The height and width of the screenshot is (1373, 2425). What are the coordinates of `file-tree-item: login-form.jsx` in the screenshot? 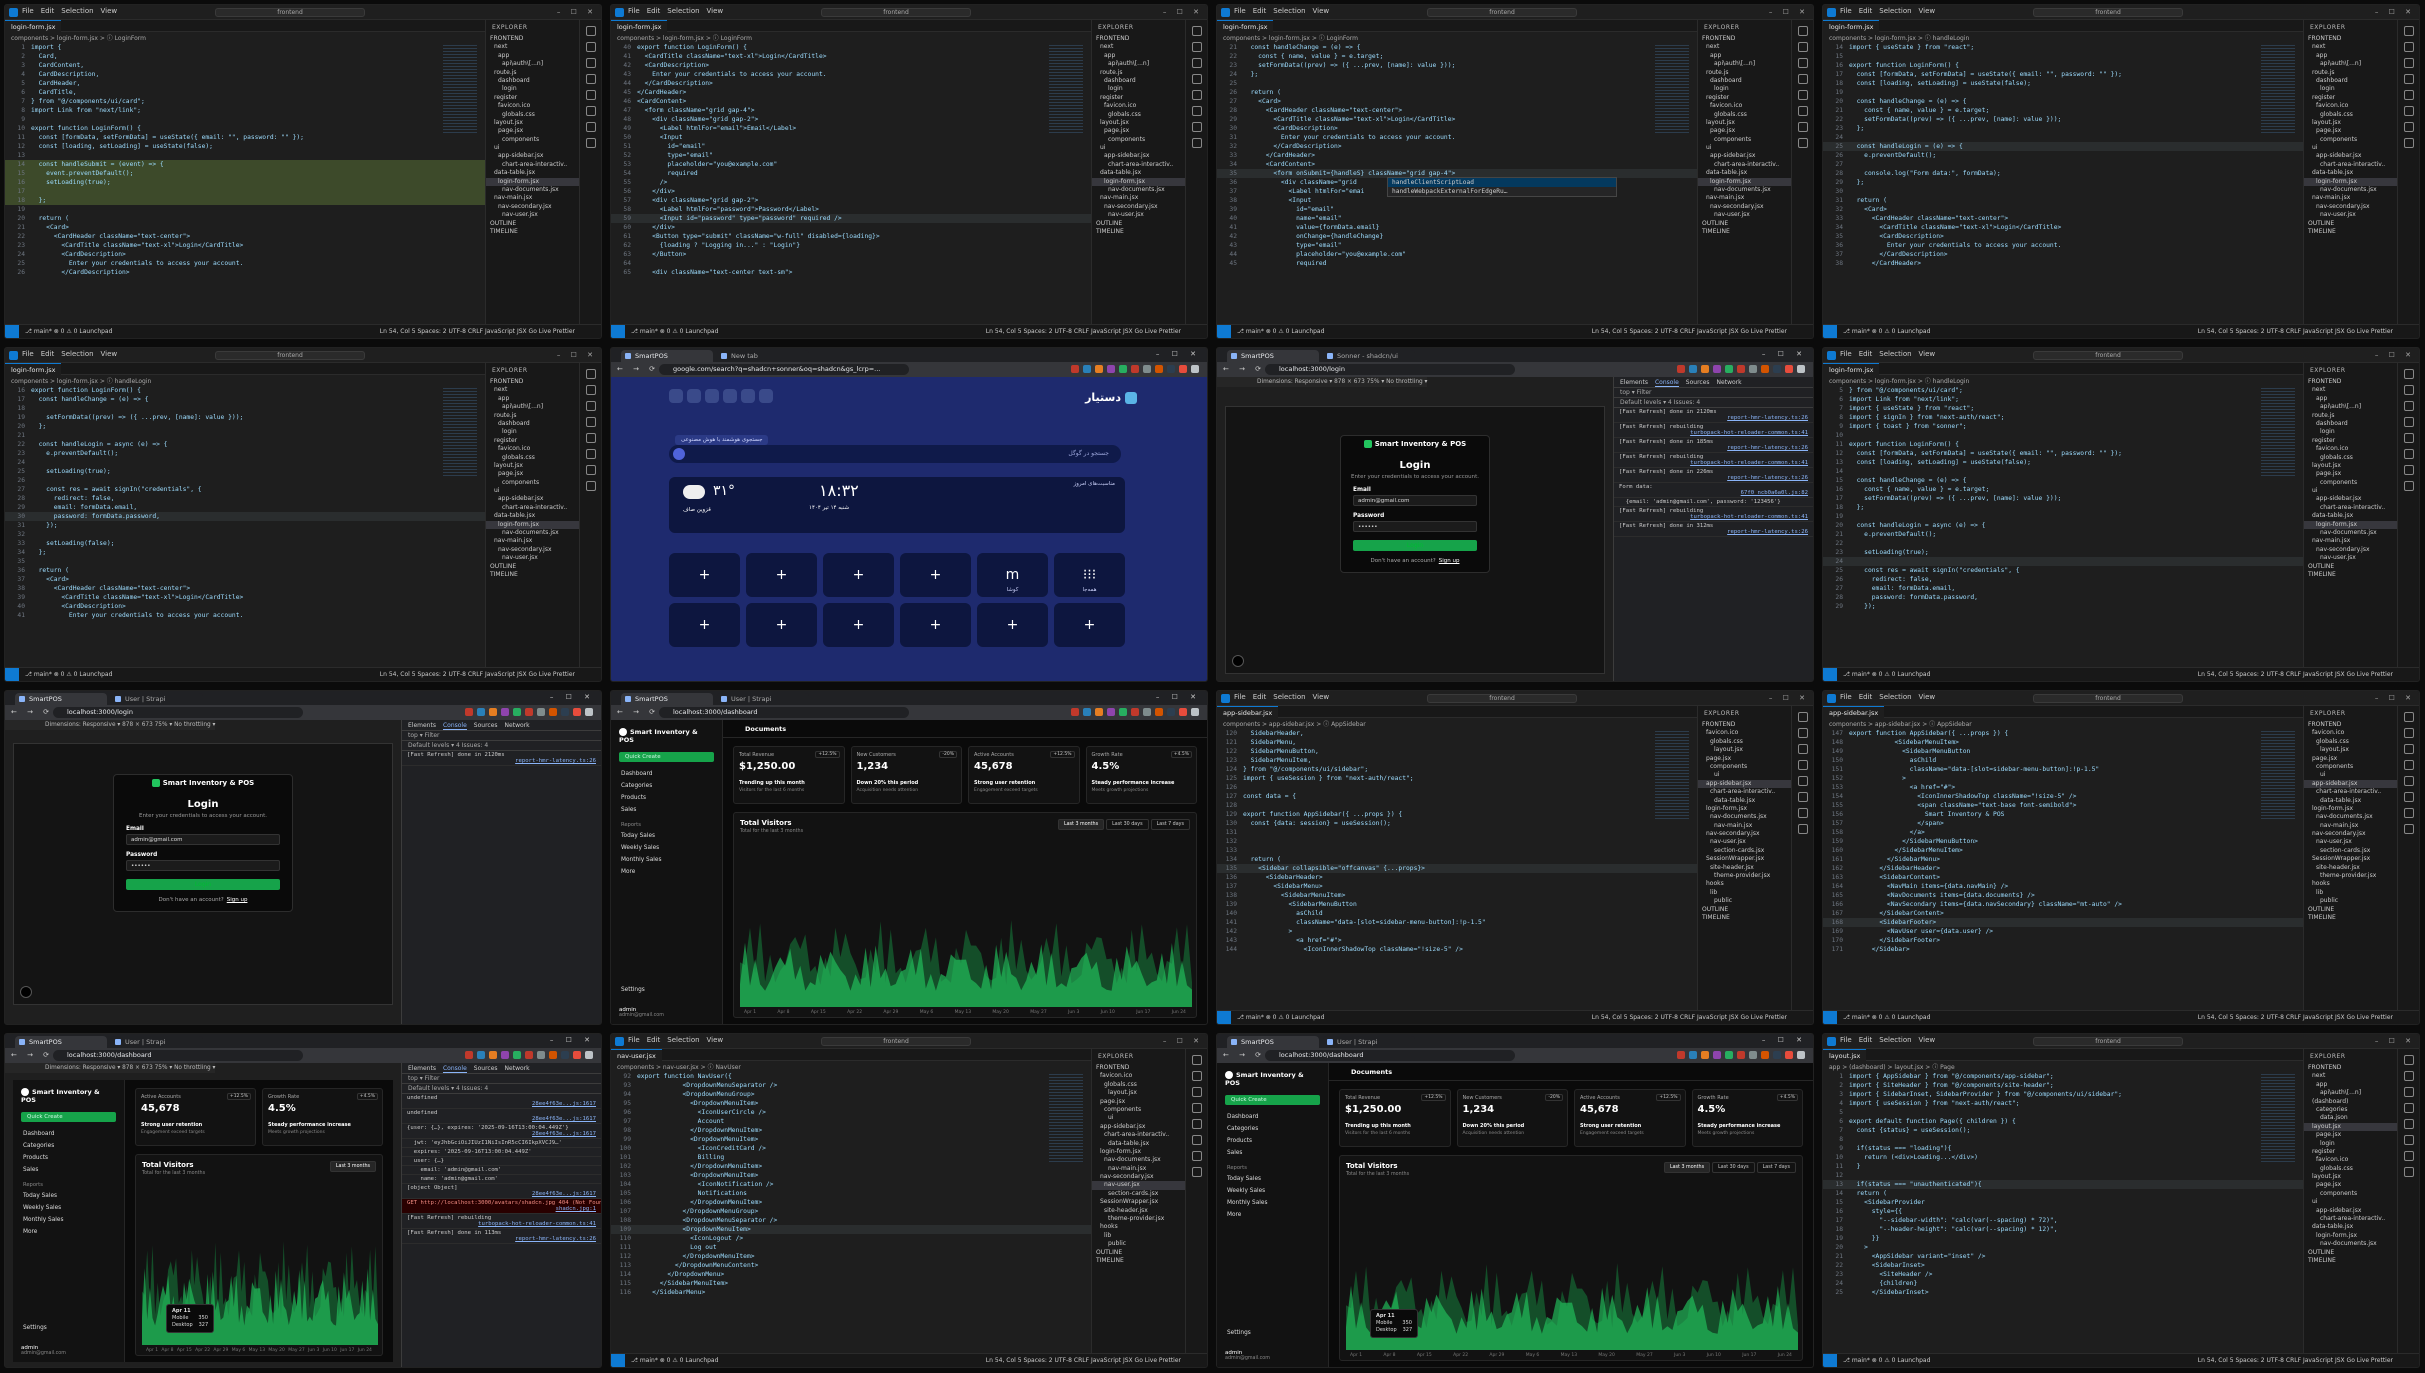 It's located at (1745, 182).